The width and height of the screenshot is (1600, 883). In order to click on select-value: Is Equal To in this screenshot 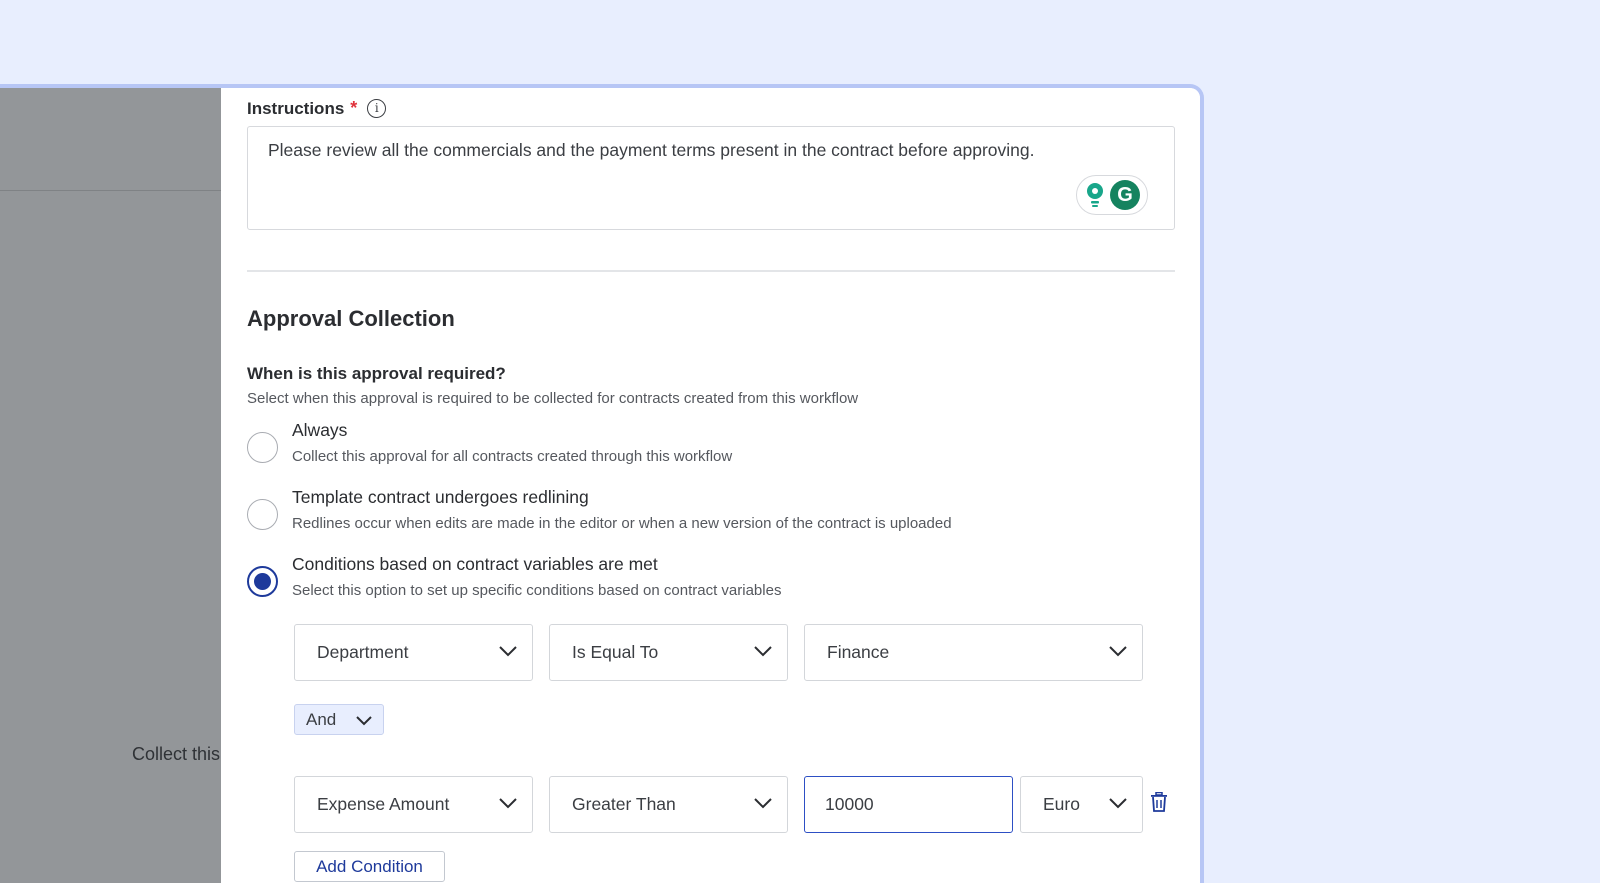, I will do `click(615, 652)`.